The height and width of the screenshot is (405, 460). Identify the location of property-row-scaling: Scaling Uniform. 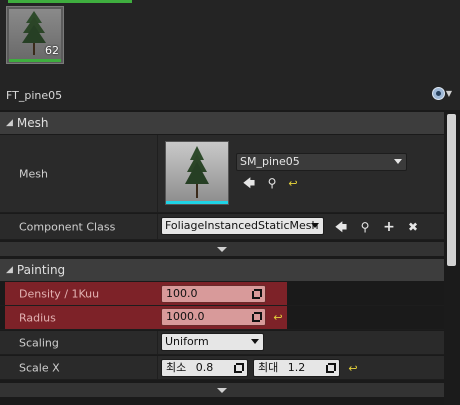
(222, 343).